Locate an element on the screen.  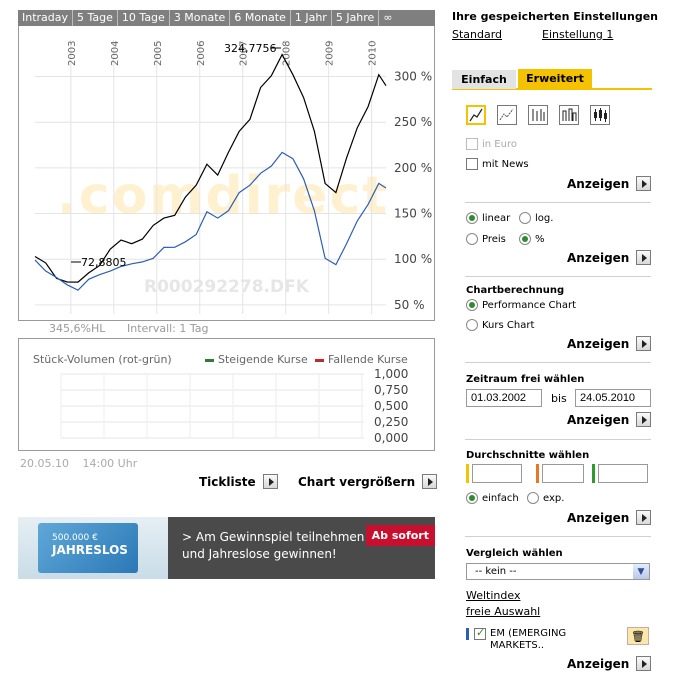
log-label: log. is located at coordinates (544, 218).